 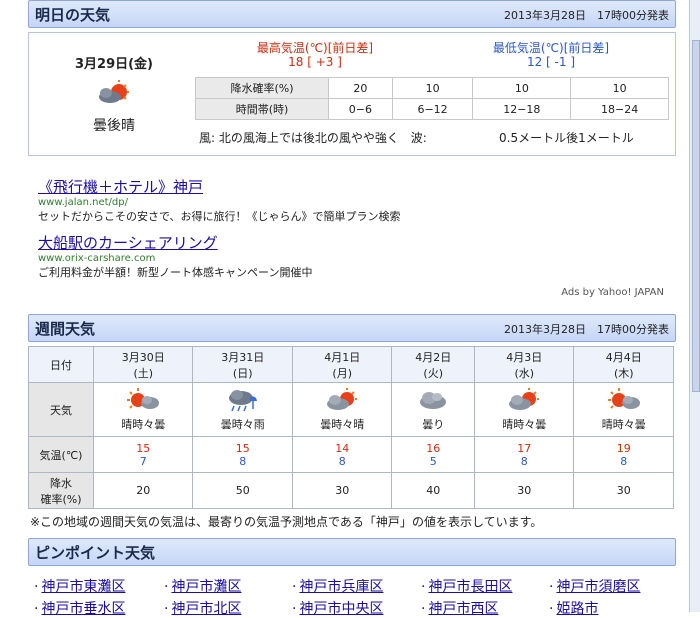 I want to click on high-temp: 17, so click(x=524, y=448).